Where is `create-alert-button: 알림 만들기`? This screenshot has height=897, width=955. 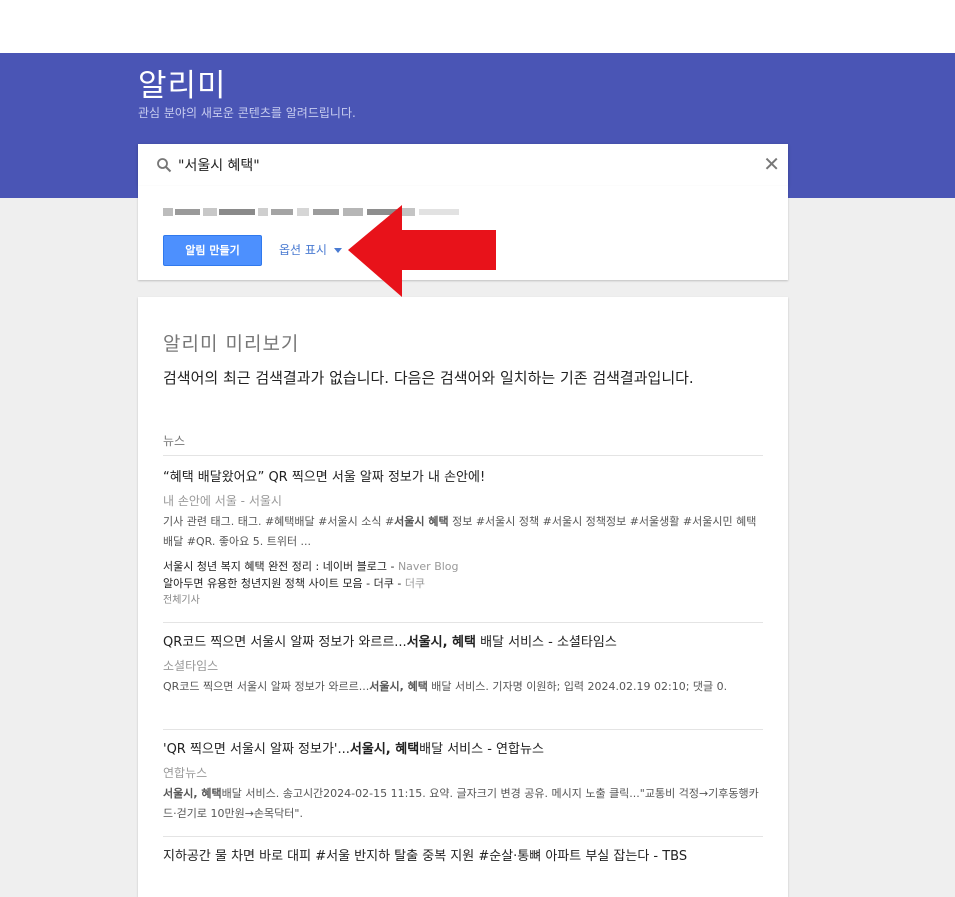
create-alert-button: 알림 만들기 is located at coordinates (212, 250).